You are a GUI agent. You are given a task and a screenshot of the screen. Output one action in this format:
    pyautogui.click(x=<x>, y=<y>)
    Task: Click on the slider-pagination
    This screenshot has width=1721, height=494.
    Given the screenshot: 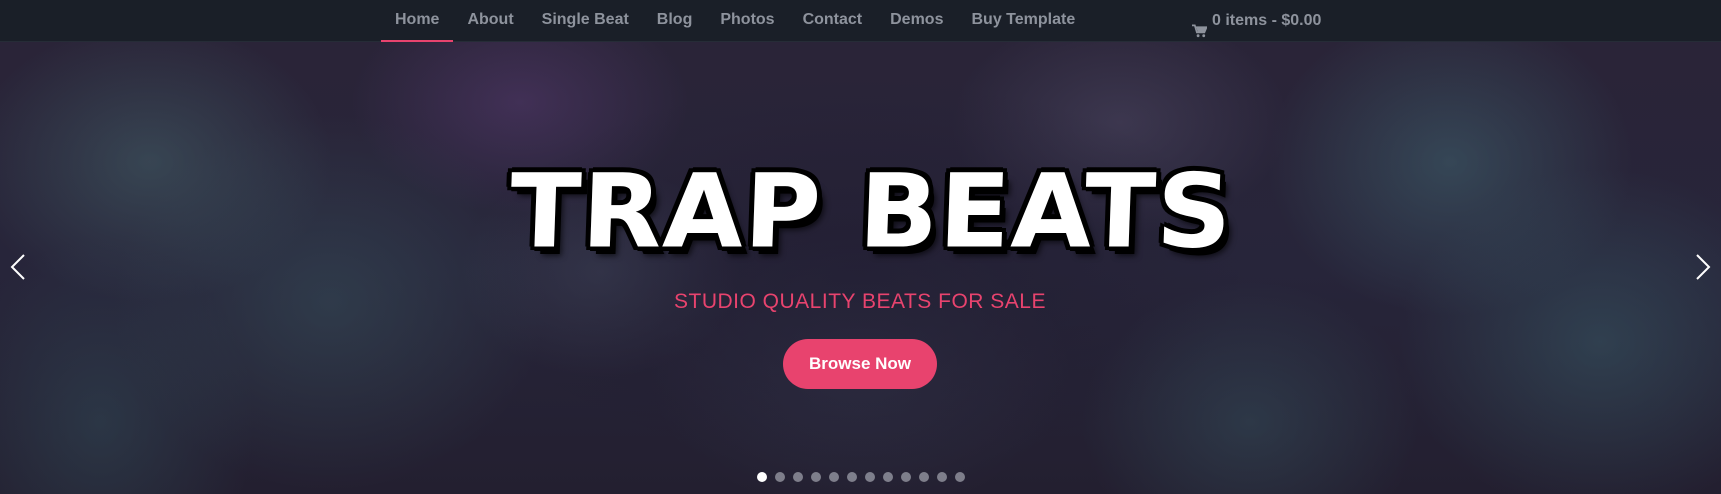 What is the action you would take?
    pyautogui.click(x=861, y=477)
    